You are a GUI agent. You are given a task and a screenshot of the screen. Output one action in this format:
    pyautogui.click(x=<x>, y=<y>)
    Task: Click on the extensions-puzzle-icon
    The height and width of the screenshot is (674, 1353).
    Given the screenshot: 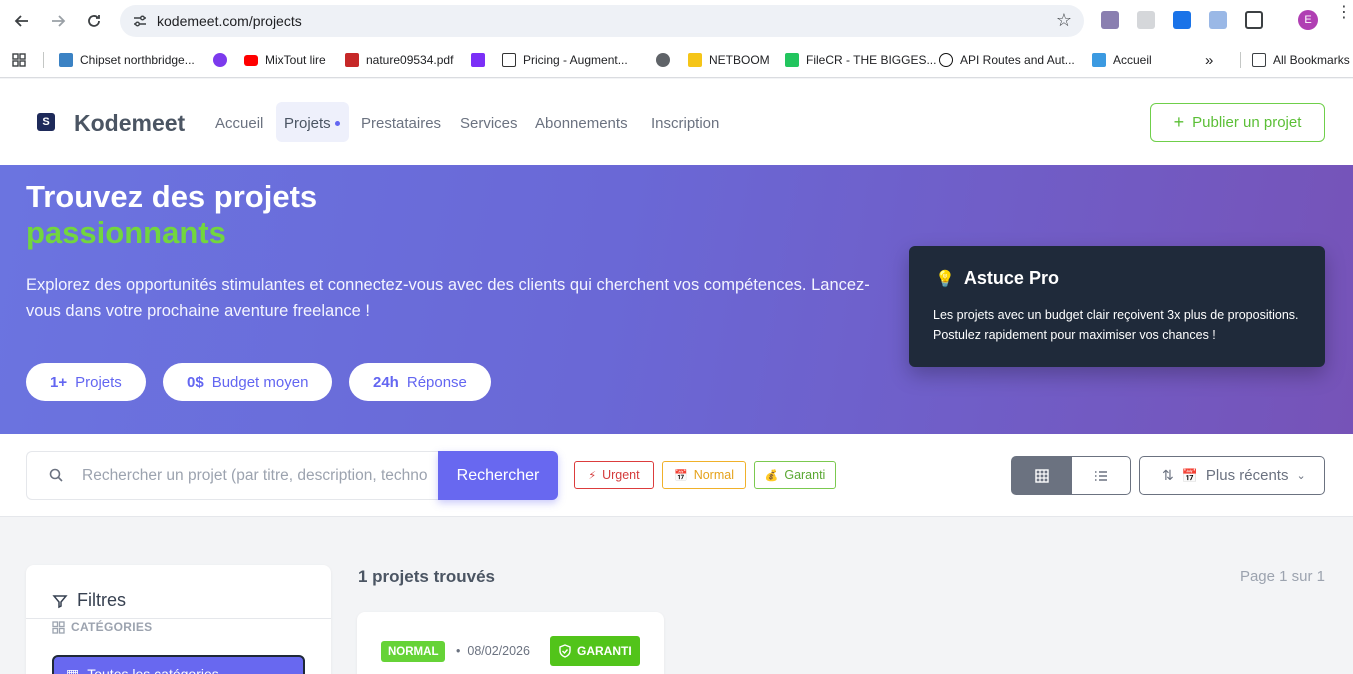 What is the action you would take?
    pyautogui.click(x=1254, y=20)
    